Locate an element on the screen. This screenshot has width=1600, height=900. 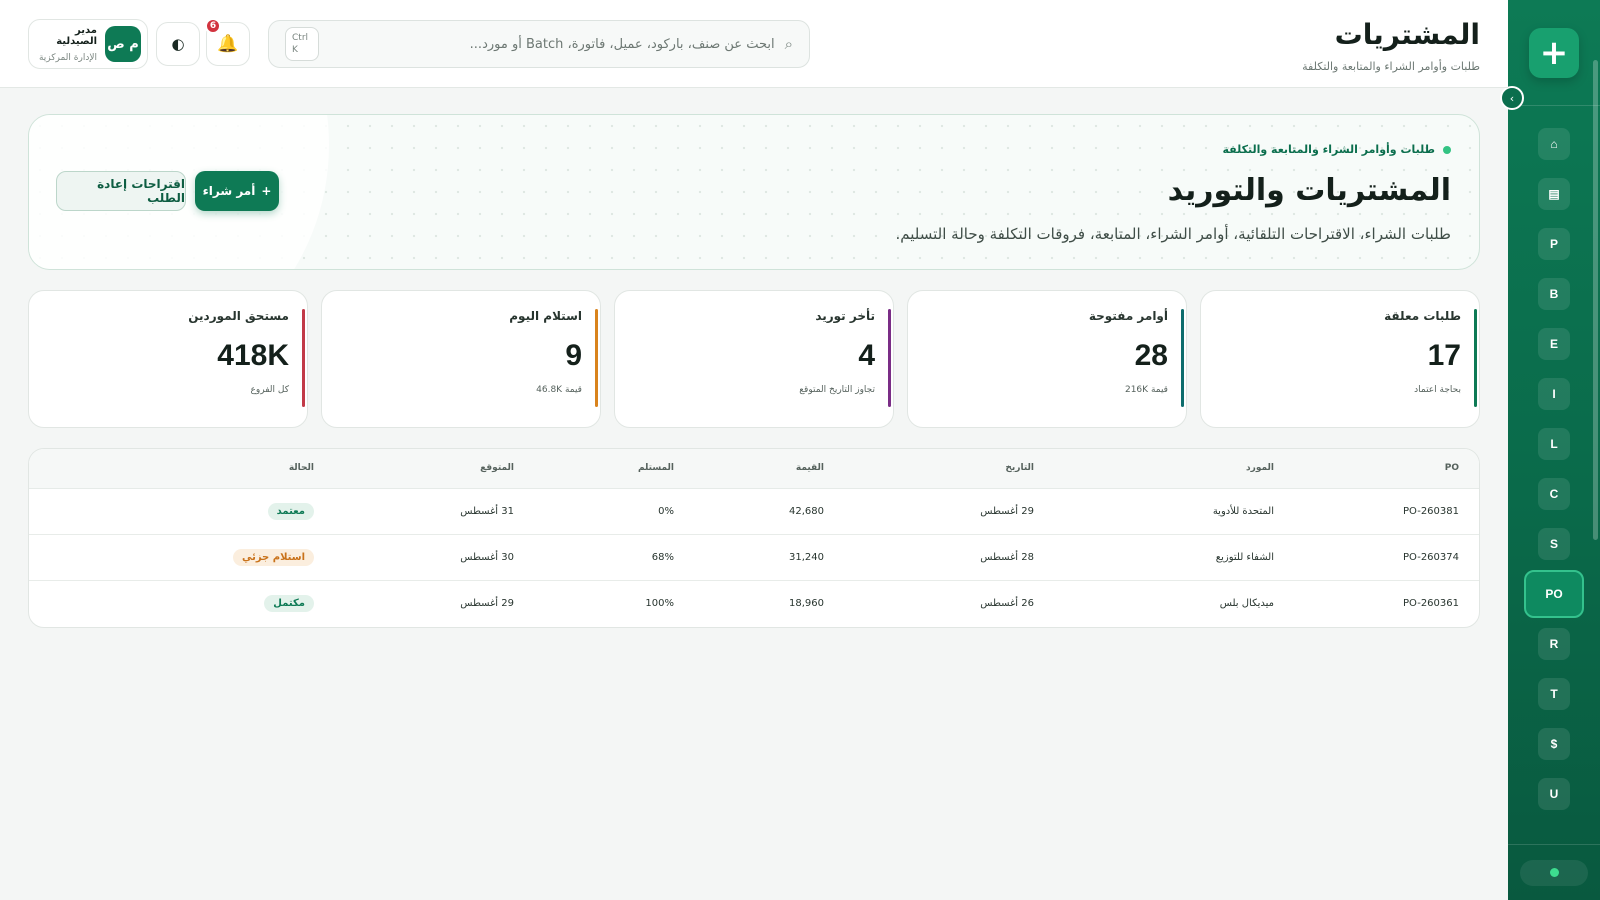
column-header-status: الحالة is located at coordinates (171, 469).